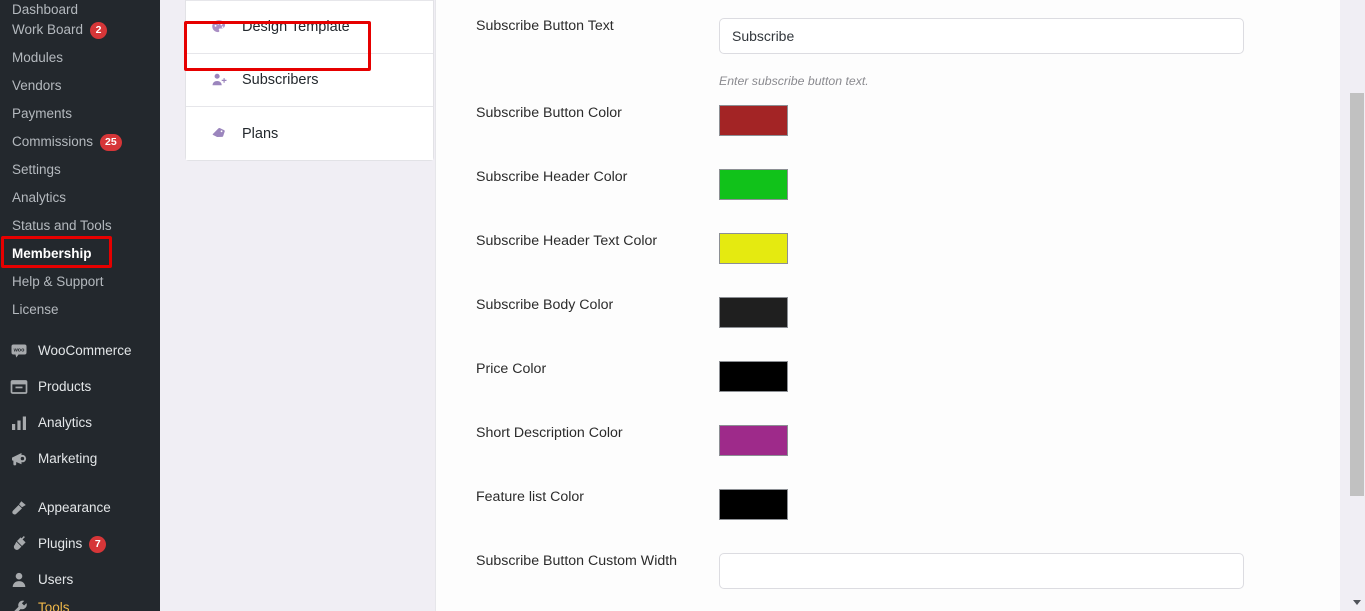  I want to click on field-label: Feature list Color, so click(530, 497).